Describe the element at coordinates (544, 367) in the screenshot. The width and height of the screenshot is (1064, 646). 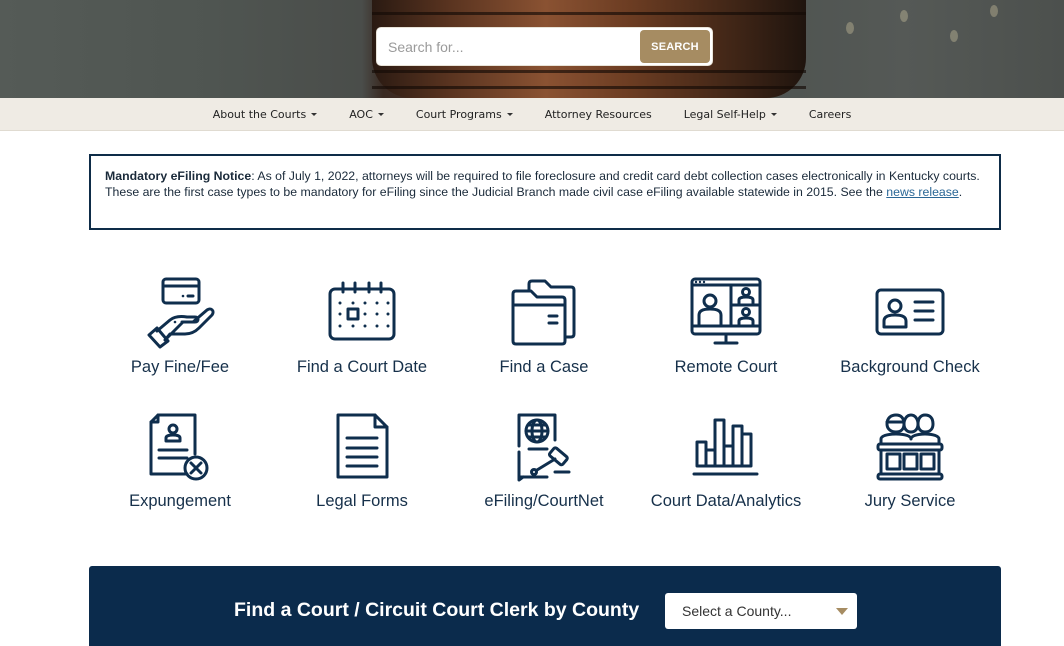
I see `tile-label: Find a Case` at that location.